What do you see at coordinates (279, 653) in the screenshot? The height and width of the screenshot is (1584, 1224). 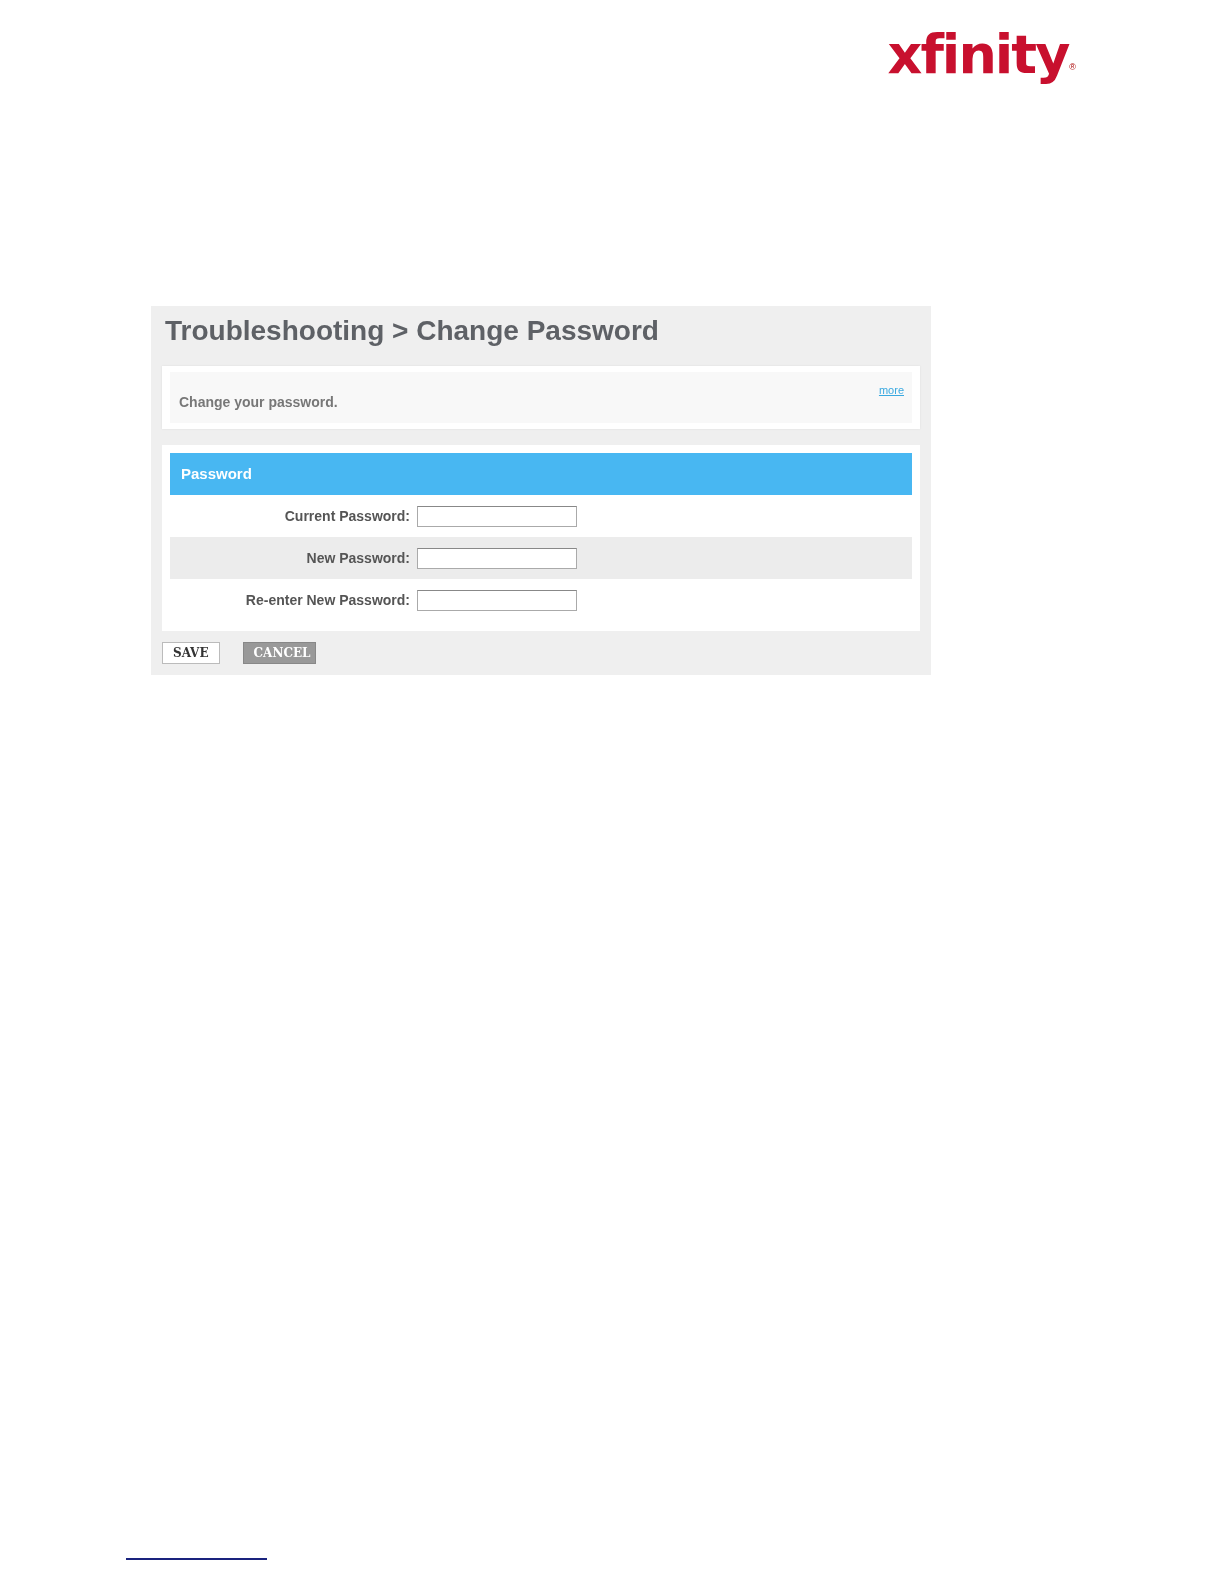 I see `cancel-button: CANCEL` at bounding box center [279, 653].